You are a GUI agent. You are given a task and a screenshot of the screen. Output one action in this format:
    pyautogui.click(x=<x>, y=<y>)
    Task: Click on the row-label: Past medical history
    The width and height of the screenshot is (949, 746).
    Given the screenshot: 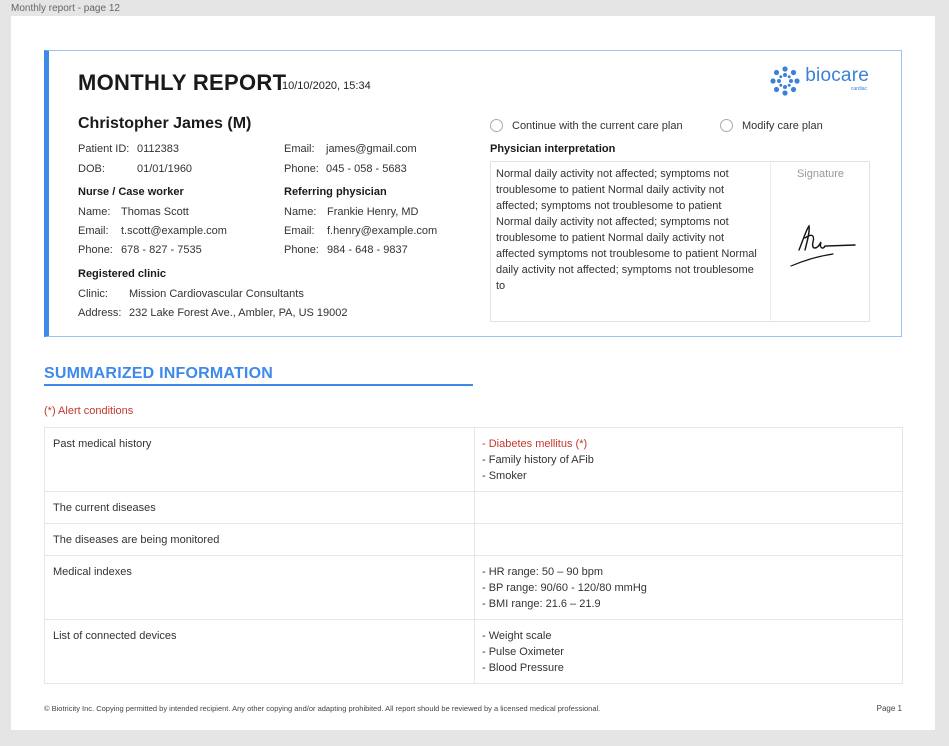 What is the action you would take?
    pyautogui.click(x=259, y=459)
    